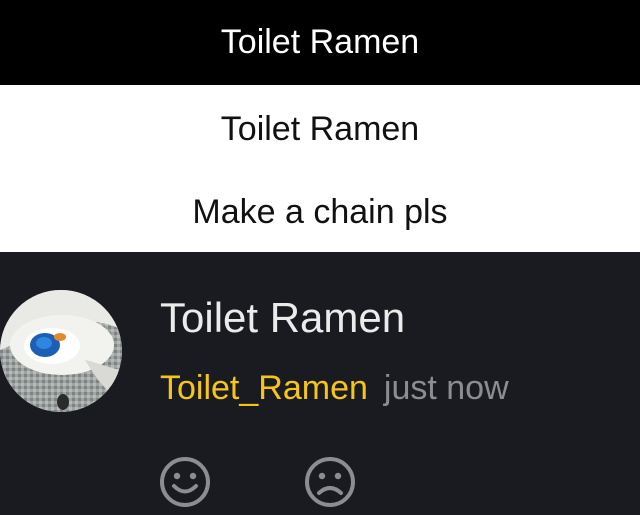 This screenshot has height=515, width=640. I want to click on toilet-photo-avatar, so click(61, 351).